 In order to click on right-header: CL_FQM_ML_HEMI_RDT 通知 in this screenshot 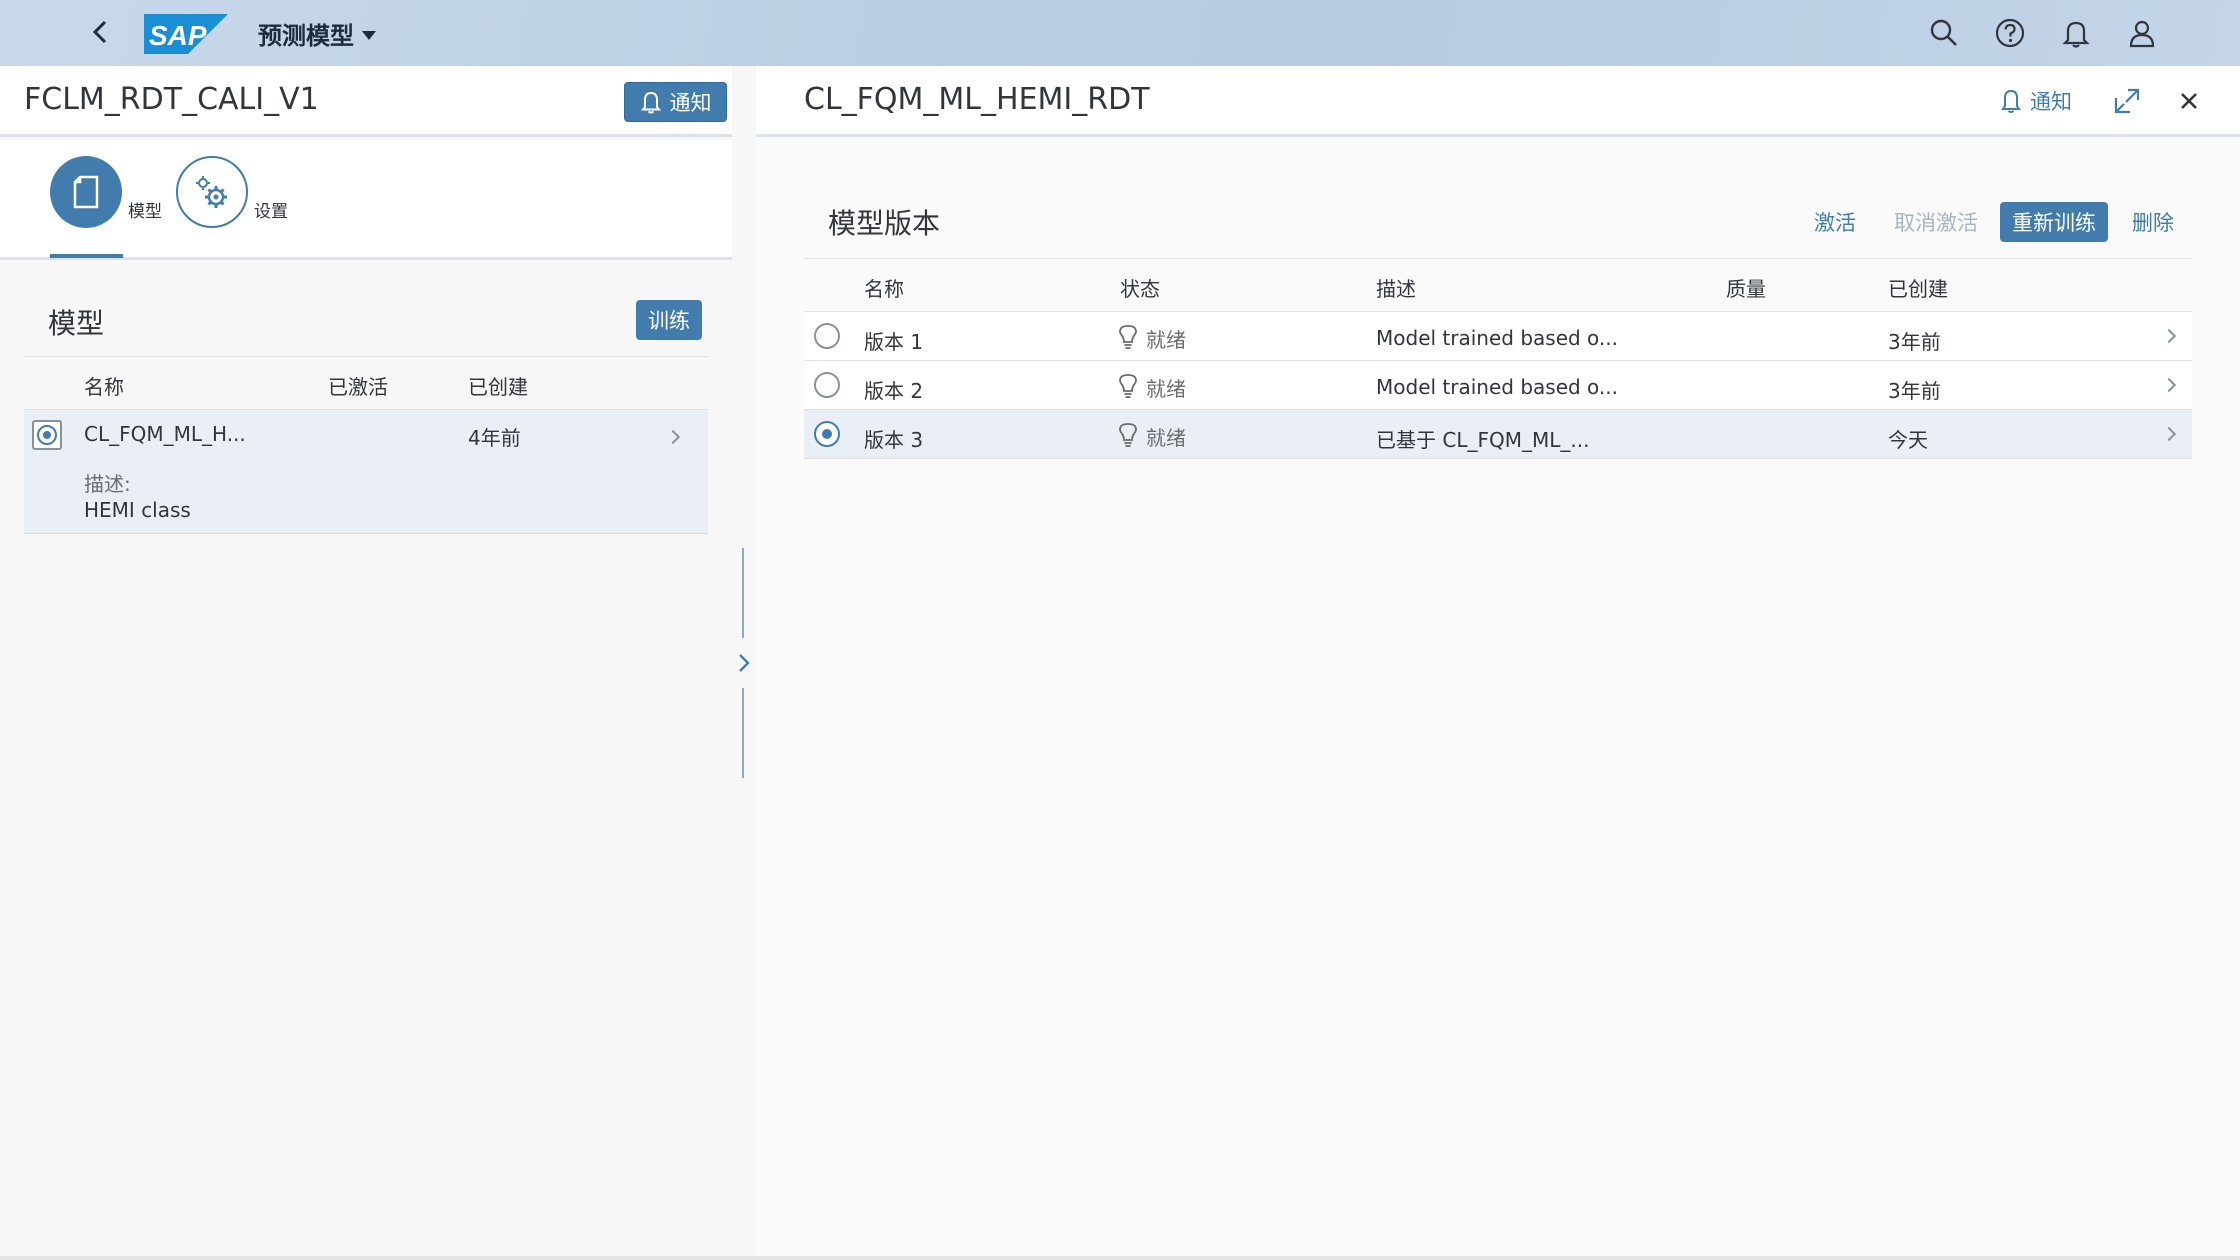, I will do `click(1498, 101)`.